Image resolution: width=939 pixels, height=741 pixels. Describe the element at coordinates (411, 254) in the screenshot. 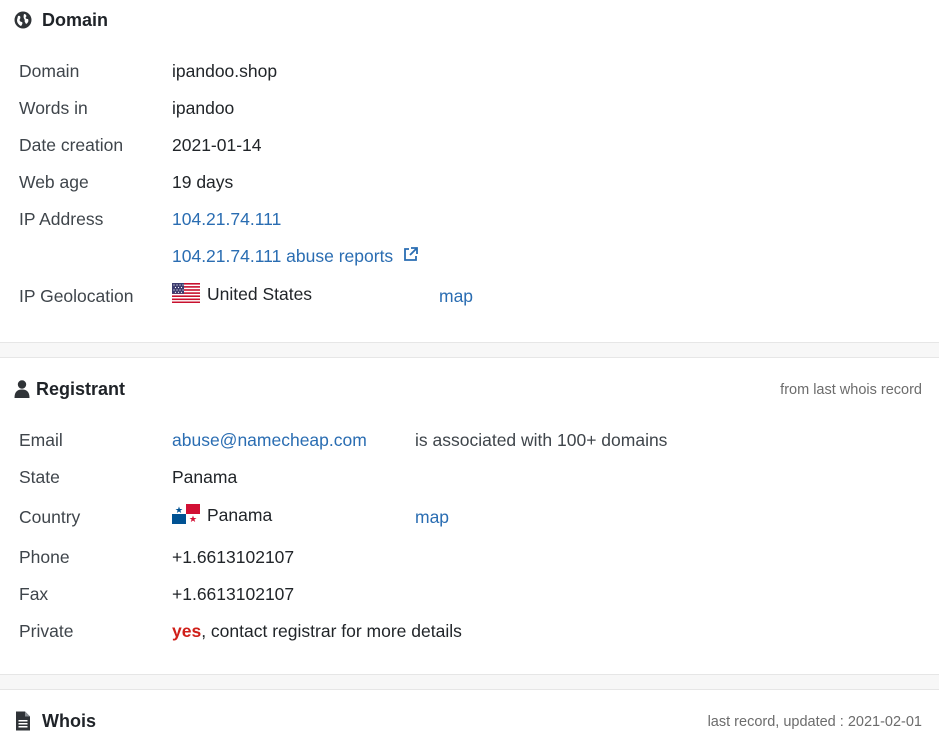

I see `external-link-icon` at that location.